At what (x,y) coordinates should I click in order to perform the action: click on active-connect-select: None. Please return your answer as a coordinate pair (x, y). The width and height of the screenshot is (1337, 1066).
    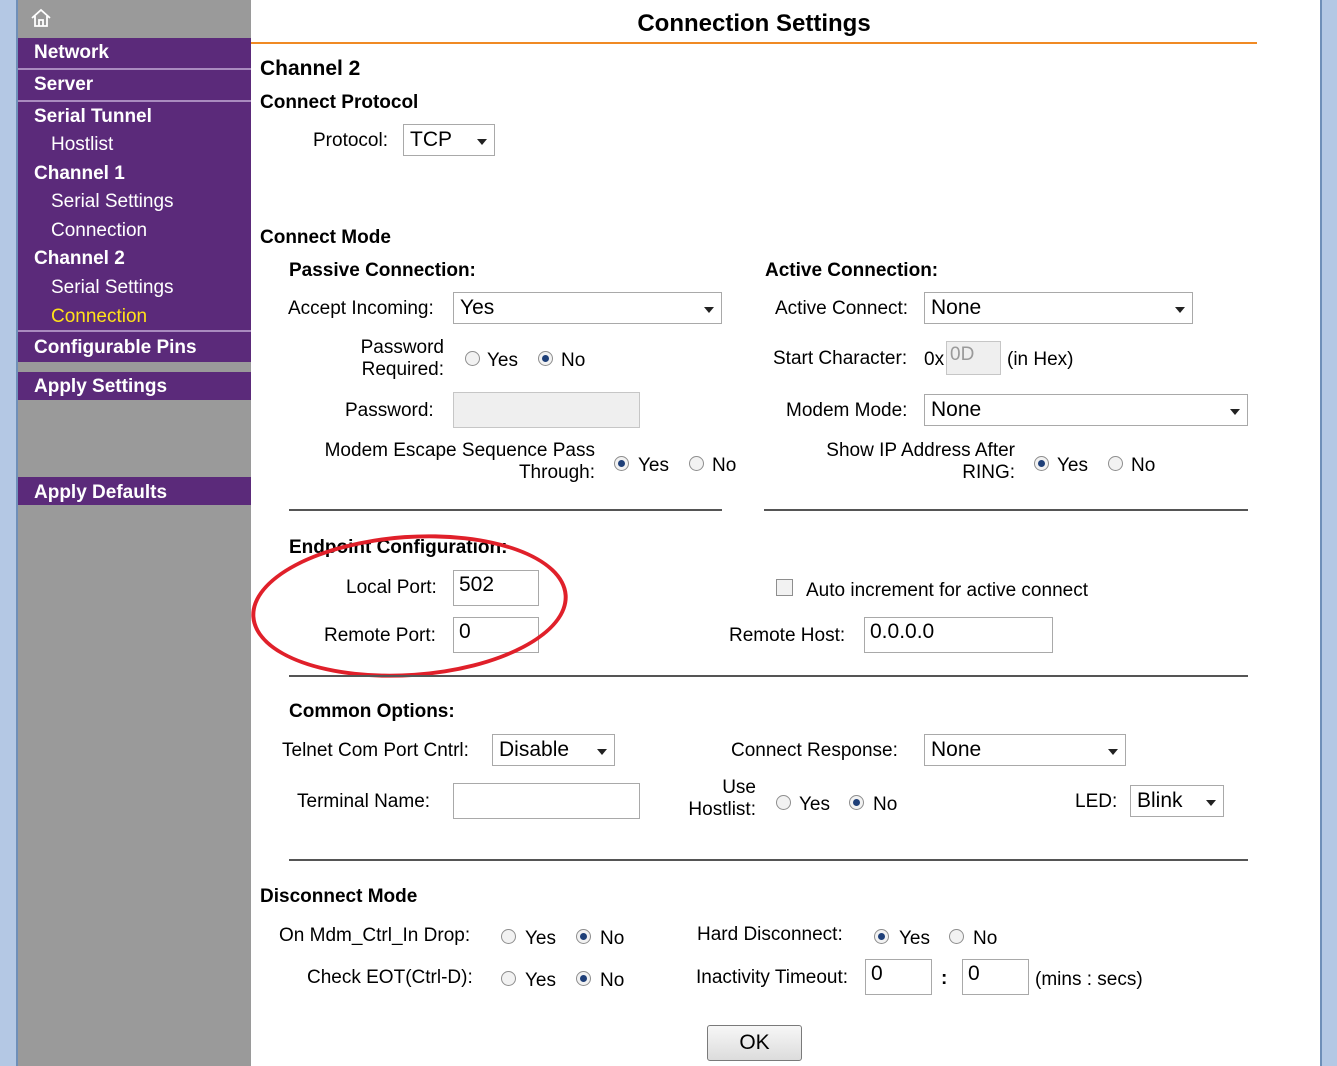
    Looking at the image, I should click on (1058, 308).